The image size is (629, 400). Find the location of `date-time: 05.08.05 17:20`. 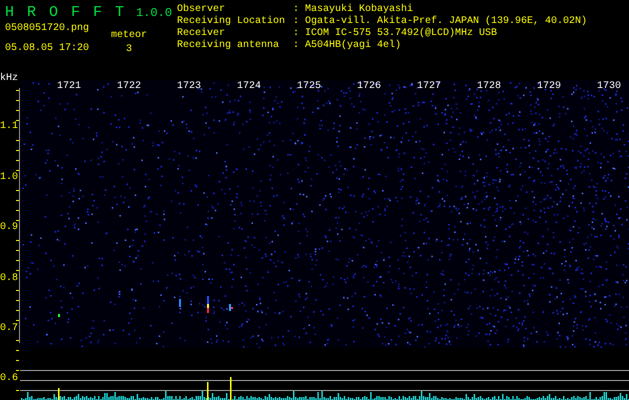

date-time: 05.08.05 17:20 is located at coordinates (47, 49).